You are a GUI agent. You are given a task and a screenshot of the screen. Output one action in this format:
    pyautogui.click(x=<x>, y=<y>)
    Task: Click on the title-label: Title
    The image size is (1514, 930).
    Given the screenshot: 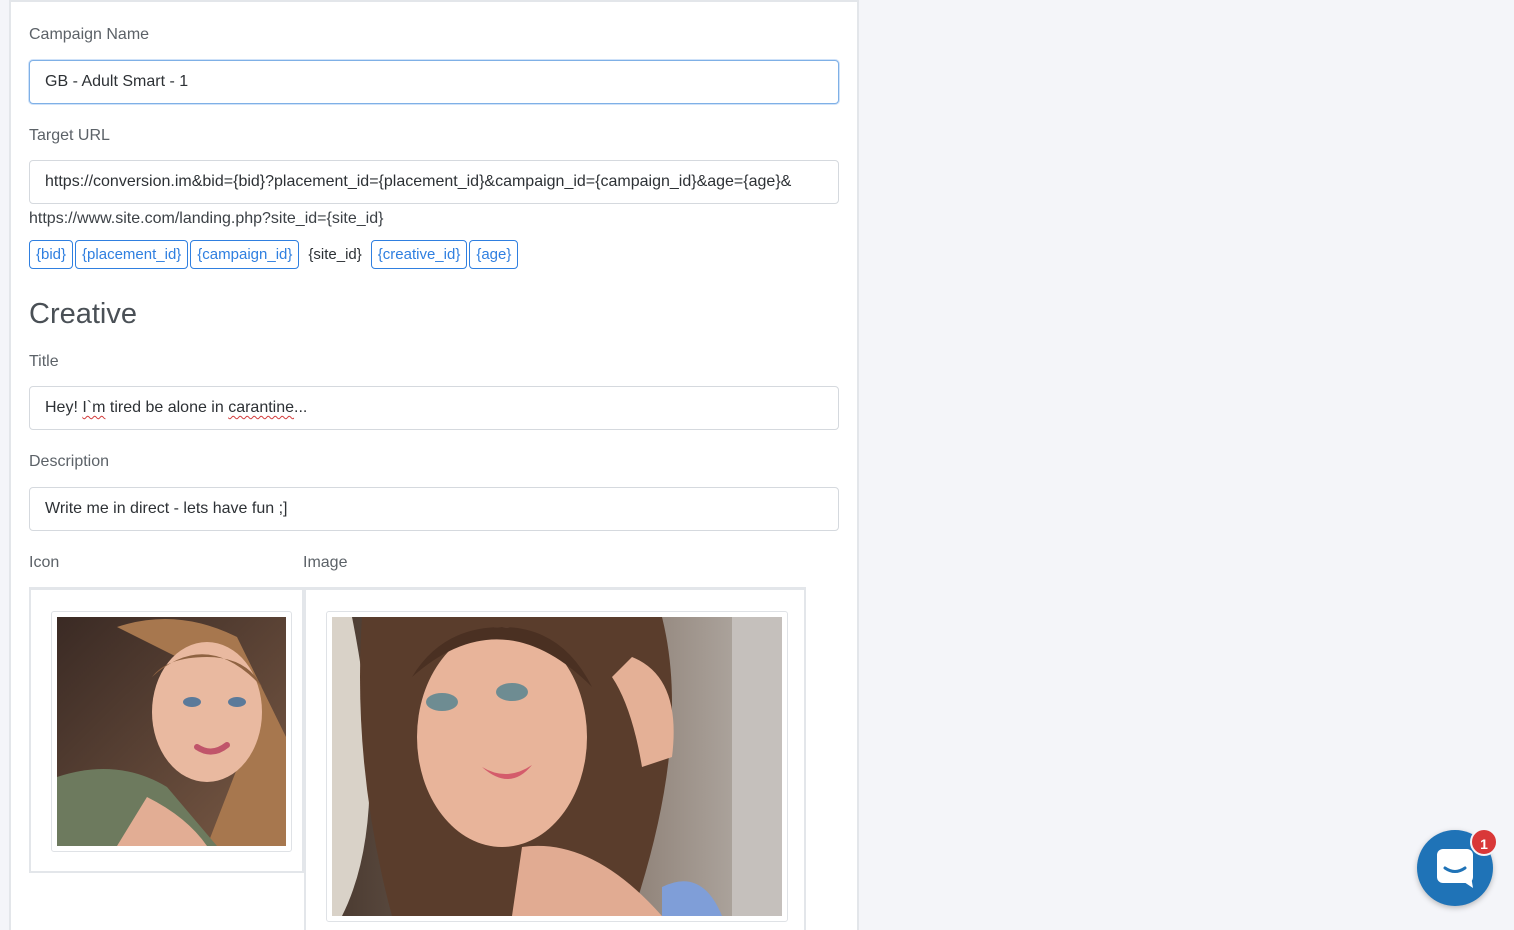 What is the action you would take?
    pyautogui.click(x=44, y=361)
    